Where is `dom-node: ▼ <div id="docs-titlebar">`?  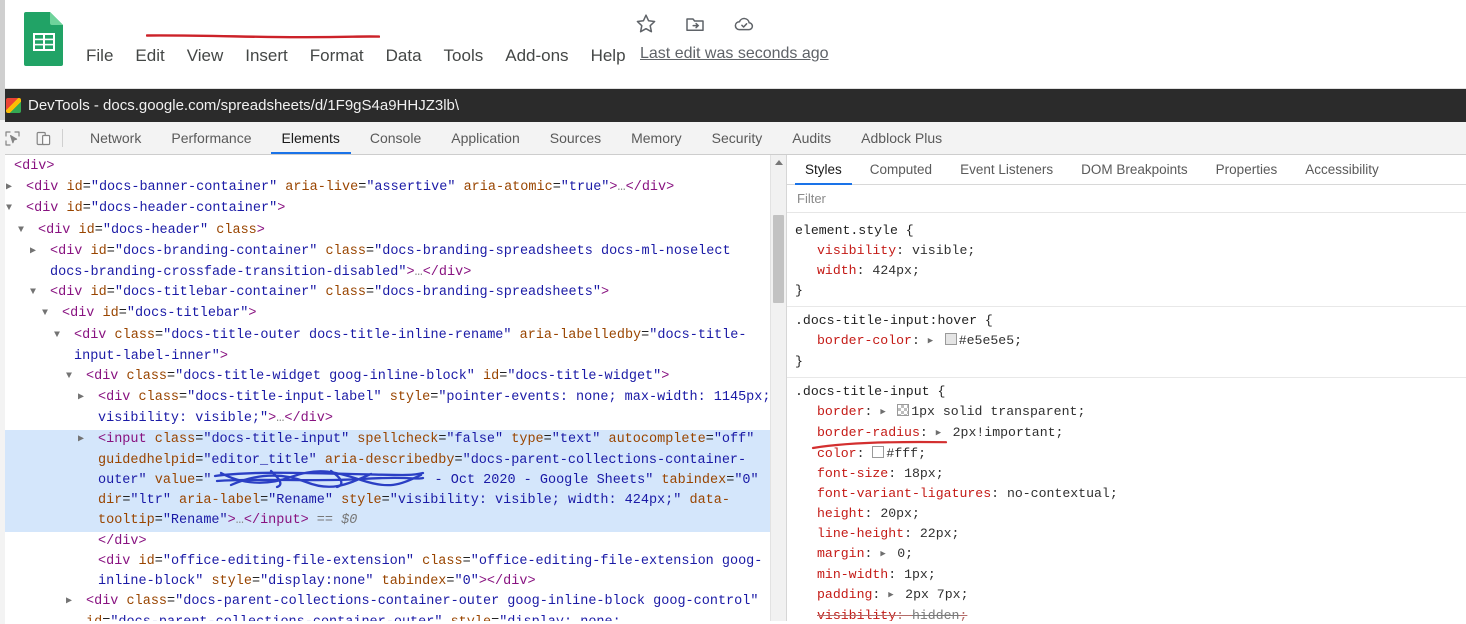
dom-node: ▼ <div id="docs-titlebar"> is located at coordinates (393, 314).